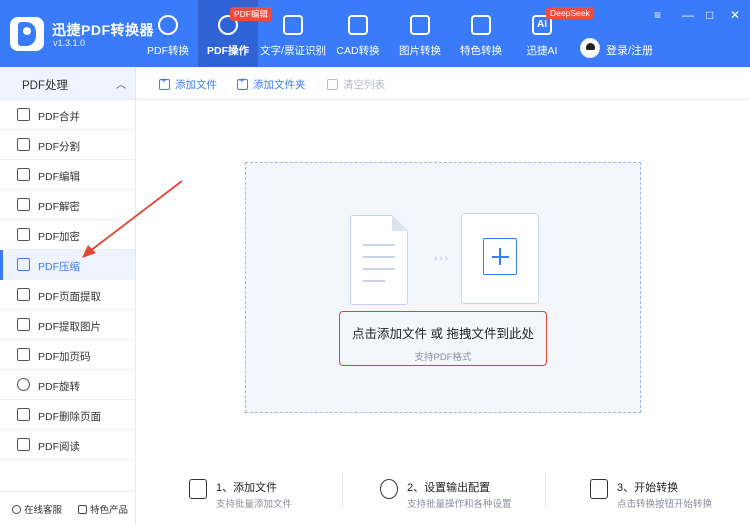 This screenshot has height=525, width=750. Describe the element at coordinates (23, 414) in the screenshot. I see `delete-page-icon` at that location.